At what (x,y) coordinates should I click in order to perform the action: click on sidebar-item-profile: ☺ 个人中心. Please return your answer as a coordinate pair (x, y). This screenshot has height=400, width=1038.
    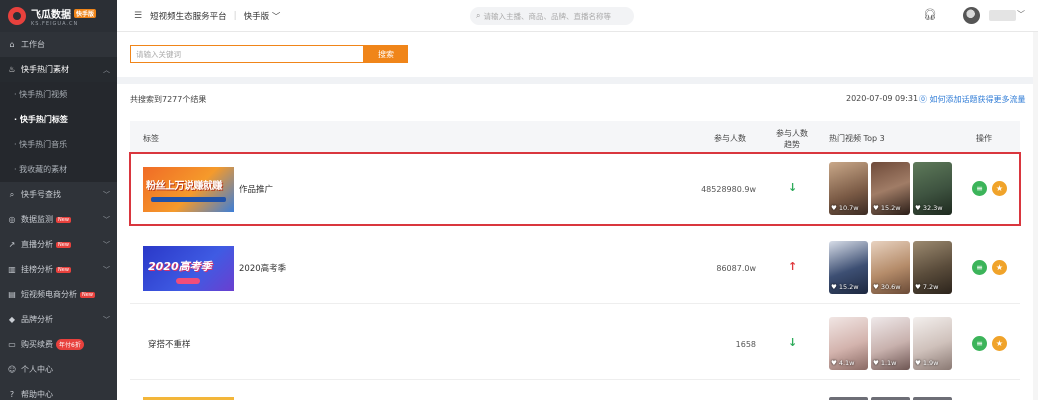
    Looking at the image, I should click on (58, 369).